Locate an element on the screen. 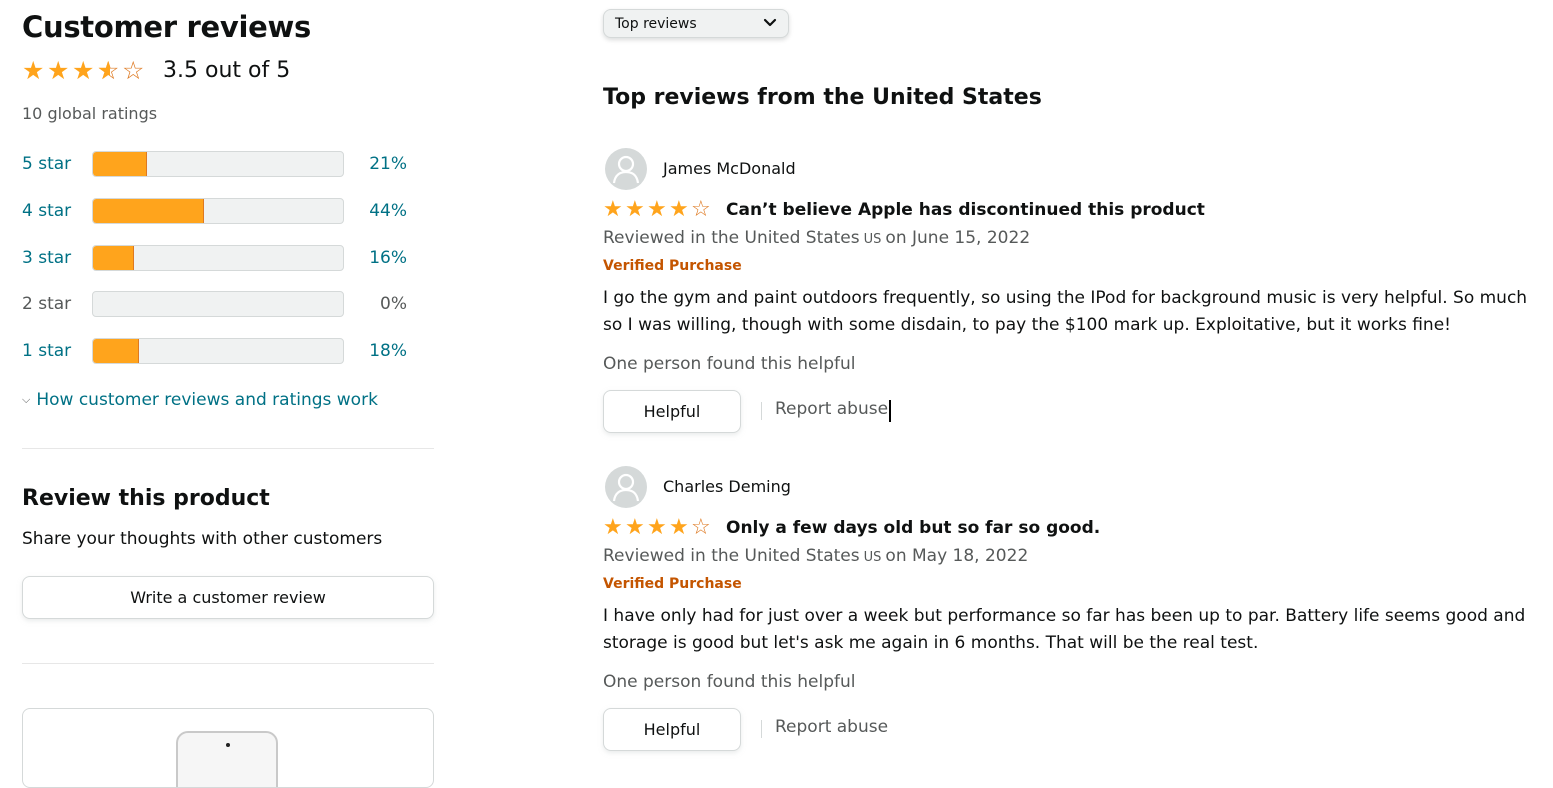 The width and height of the screenshot is (1553, 788). histogram-percent: 21% is located at coordinates (375, 164).